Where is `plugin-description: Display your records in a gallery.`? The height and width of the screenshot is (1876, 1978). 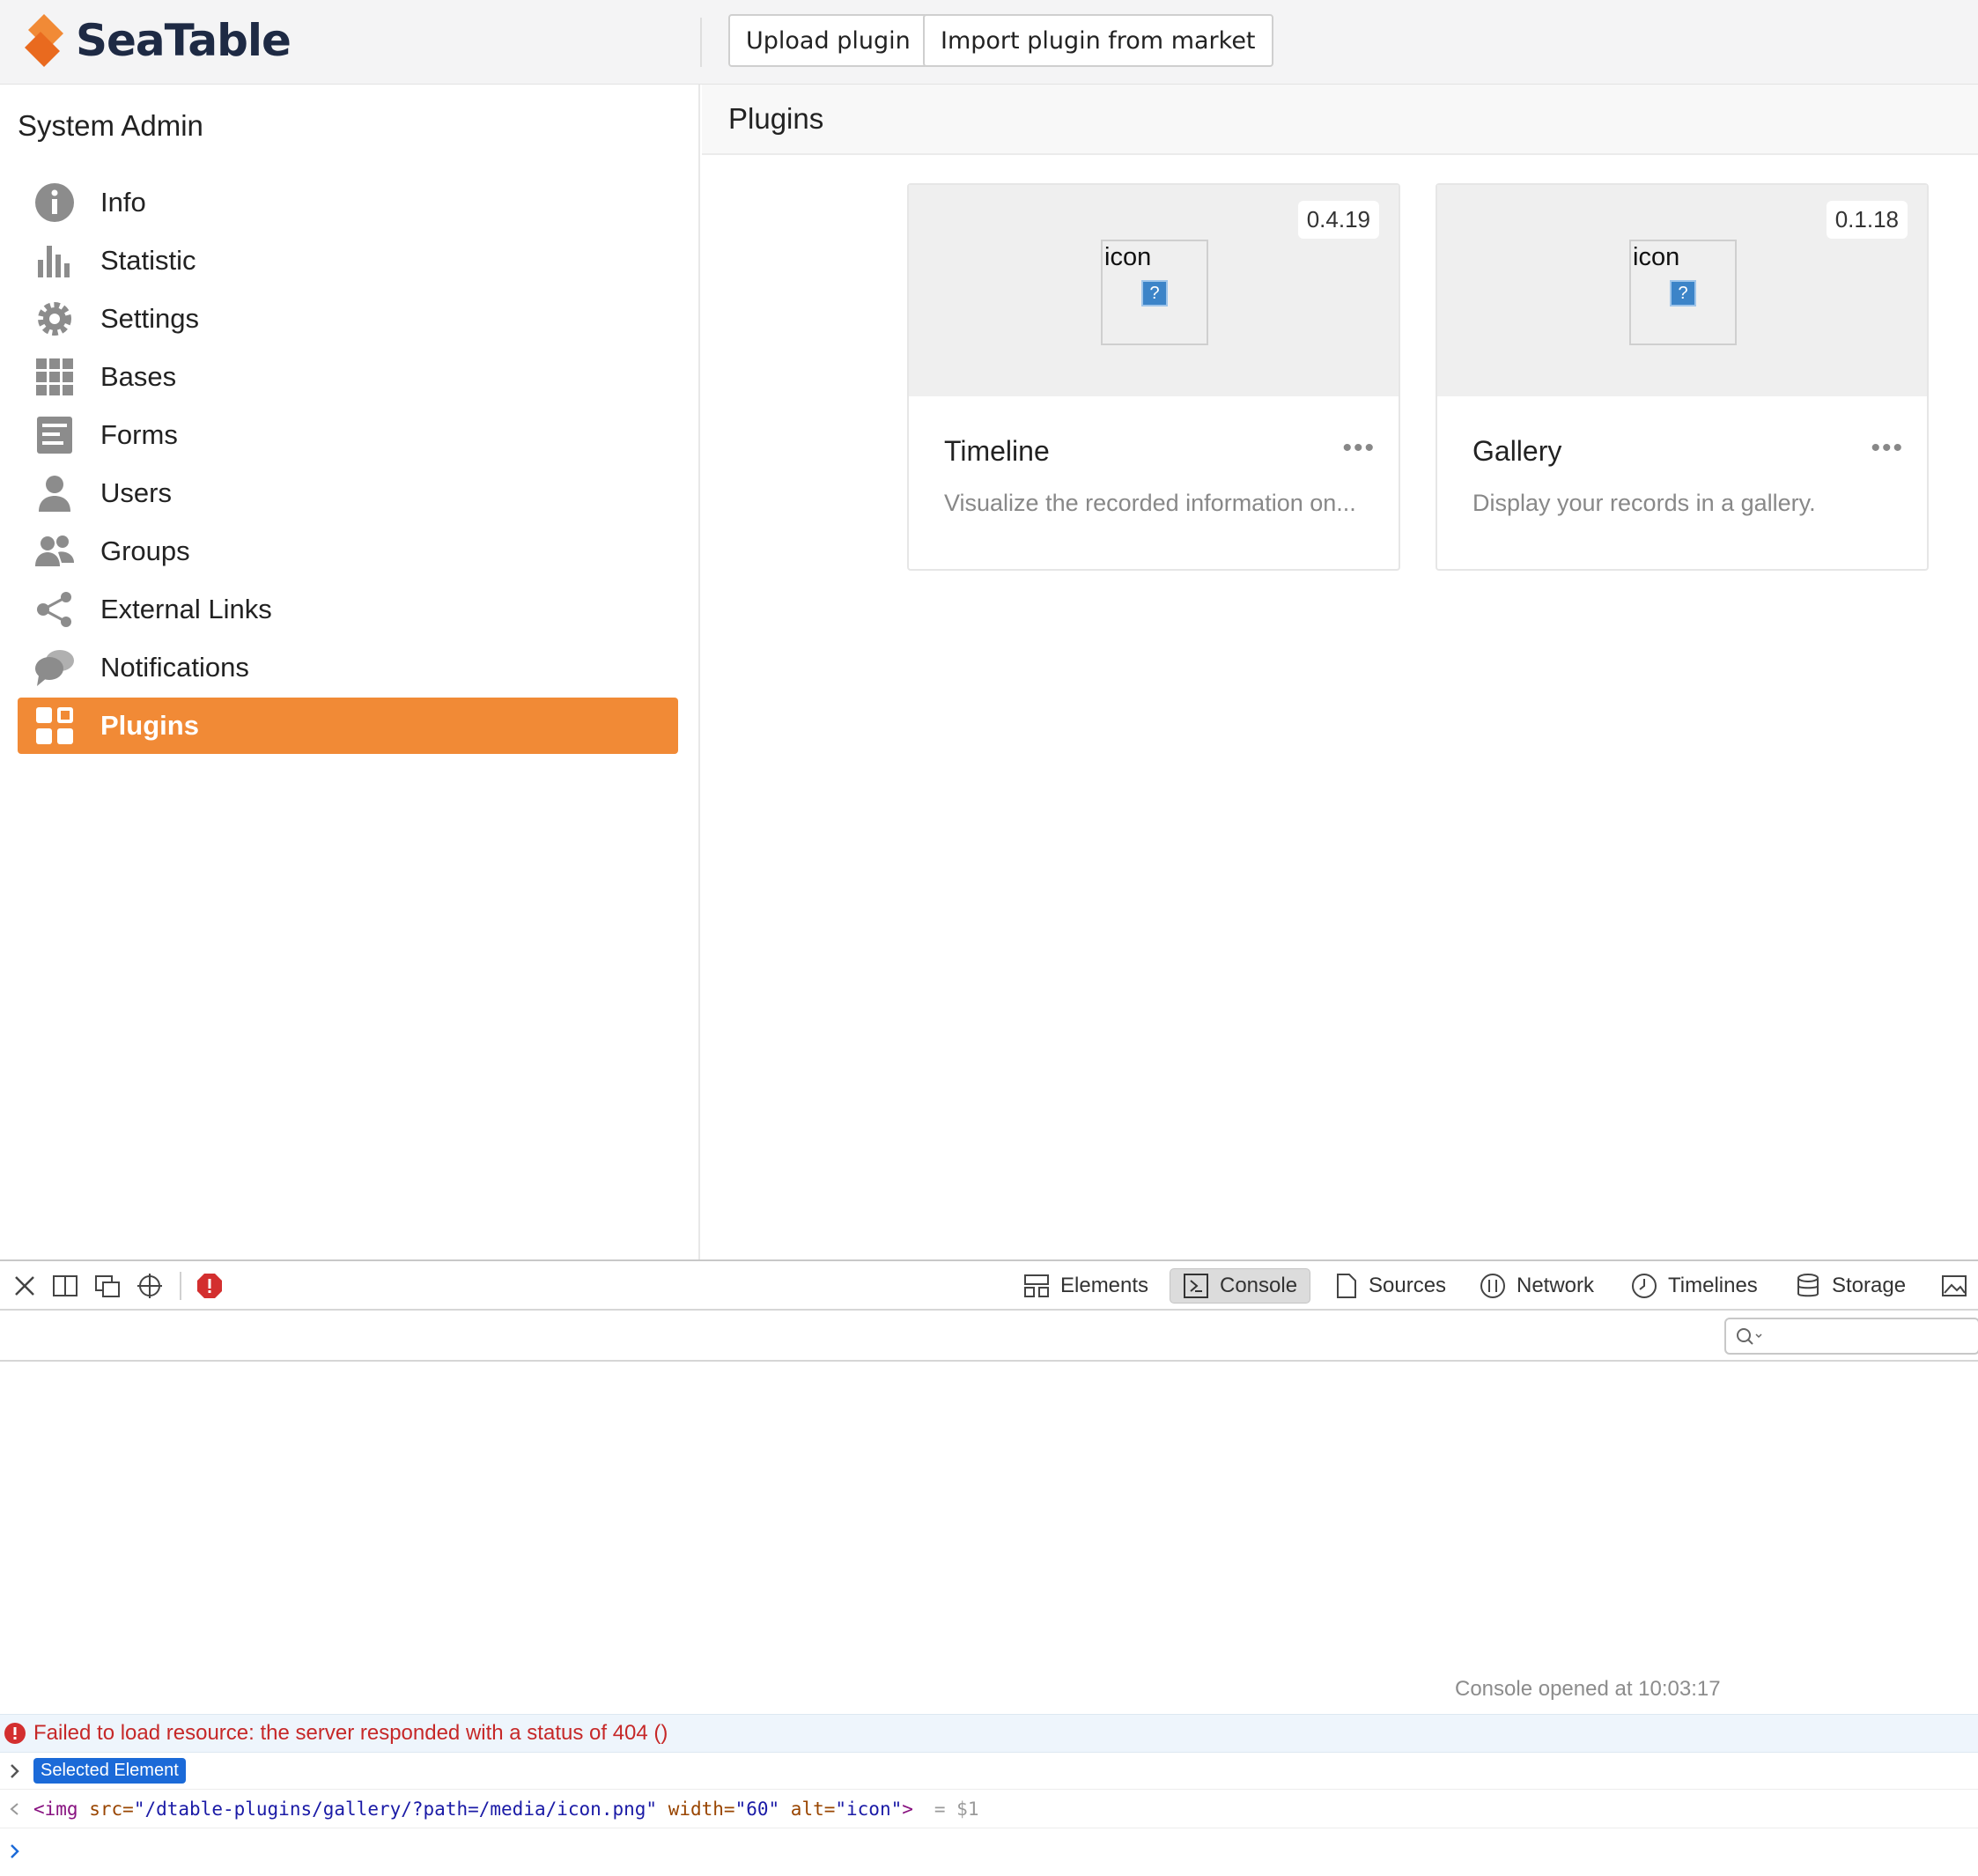 plugin-description: Display your records in a gallery. is located at coordinates (1644, 503).